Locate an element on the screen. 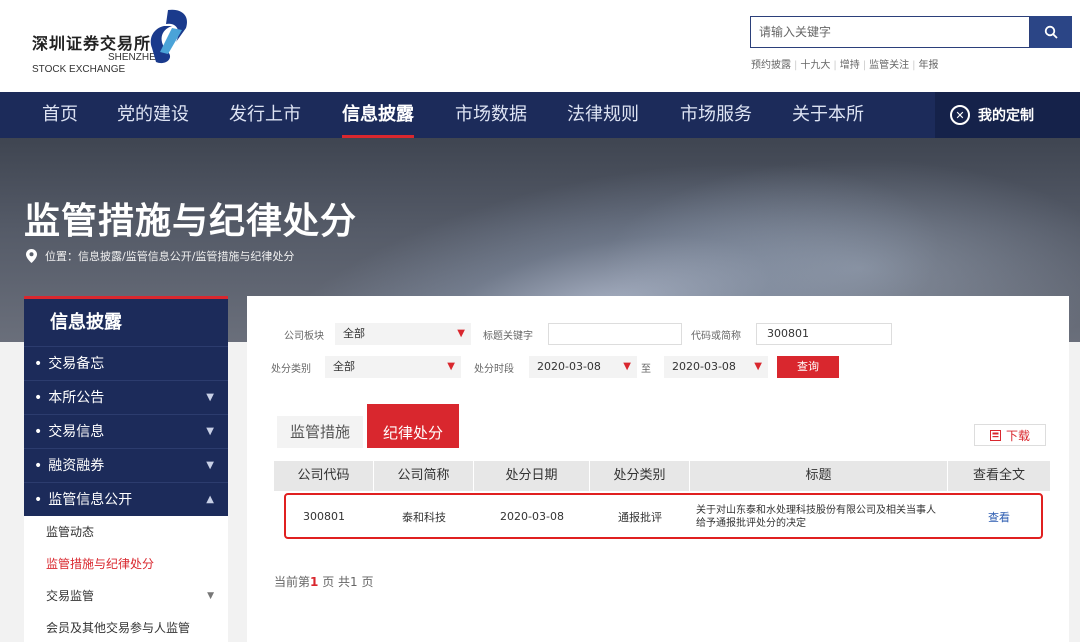 This screenshot has width=1080, height=642. code-input: 300801 is located at coordinates (824, 334).